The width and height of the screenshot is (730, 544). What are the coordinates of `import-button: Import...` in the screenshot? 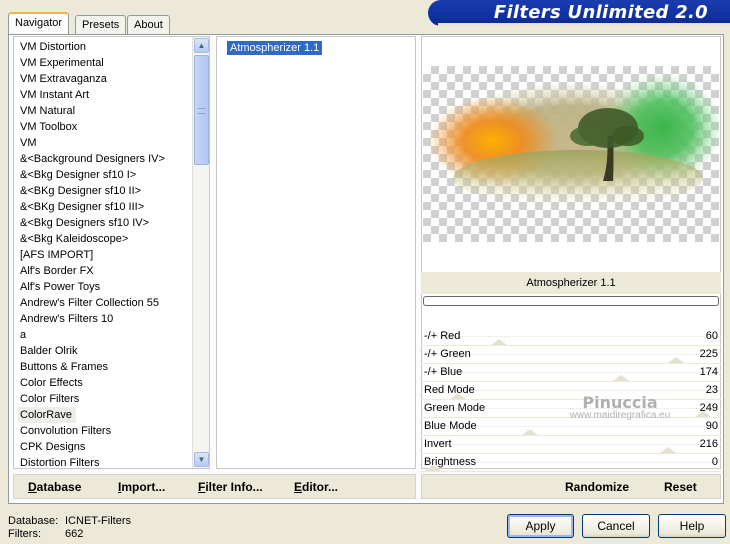 It's located at (141, 487).